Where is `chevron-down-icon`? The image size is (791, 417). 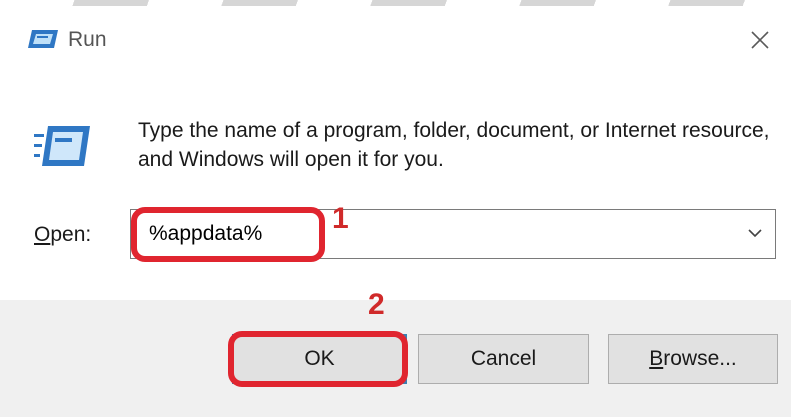 chevron-down-icon is located at coordinates (755, 234).